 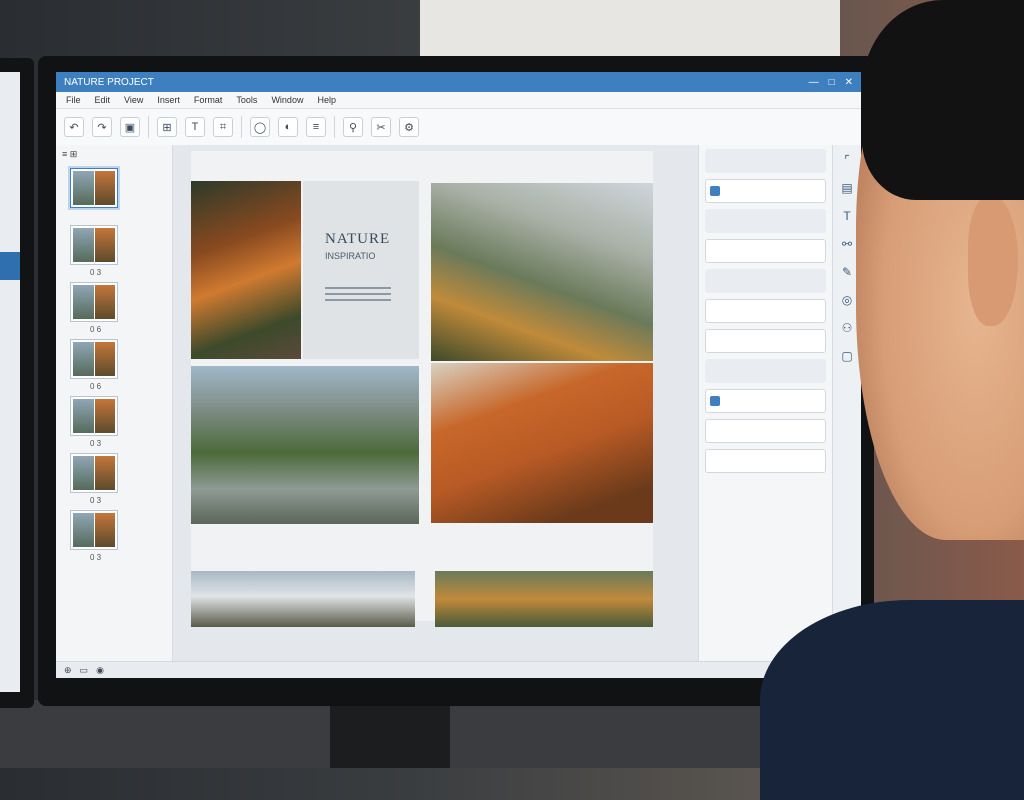 What do you see at coordinates (73, 100) in the screenshot?
I see `menu-file: File` at bounding box center [73, 100].